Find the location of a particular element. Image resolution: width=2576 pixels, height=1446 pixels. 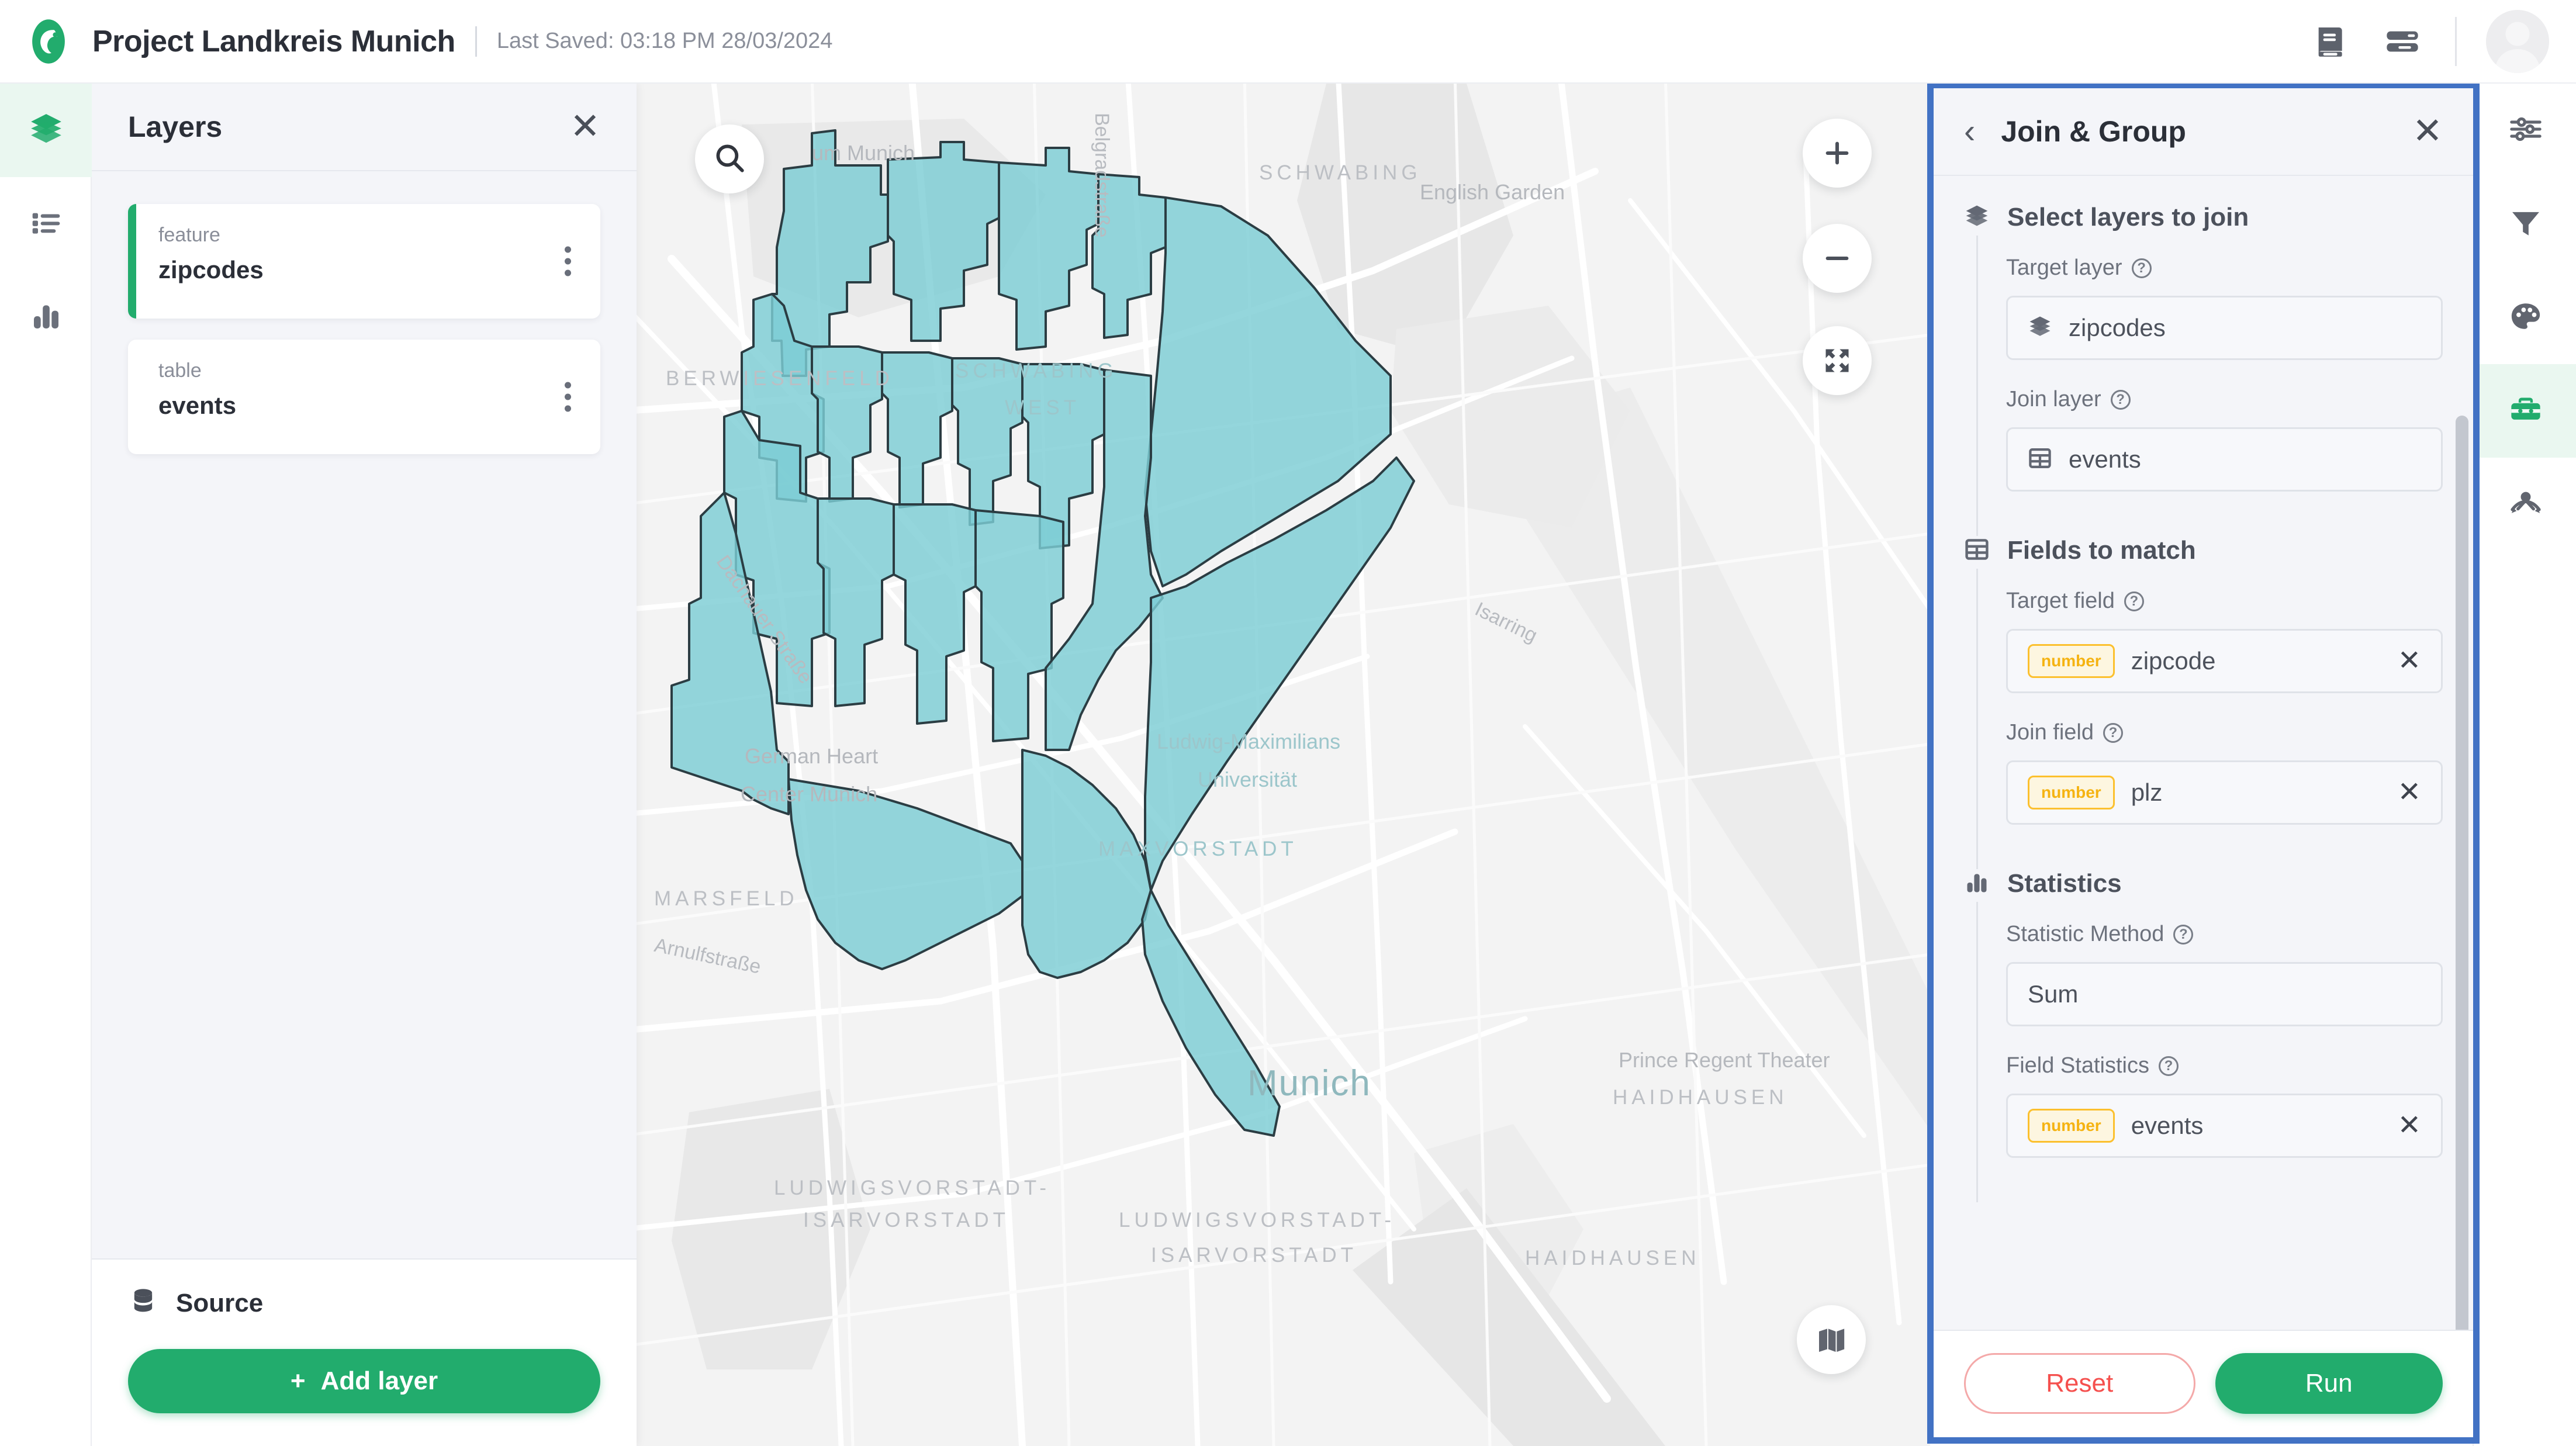

rail-item-tools is located at coordinates (2525, 411).